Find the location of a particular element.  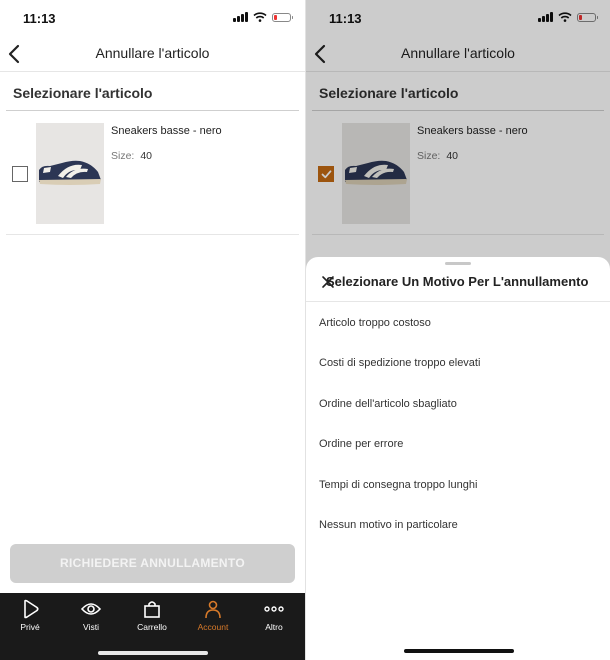

nav-bar: Annullare l'articolo is located at coordinates (152, 54).